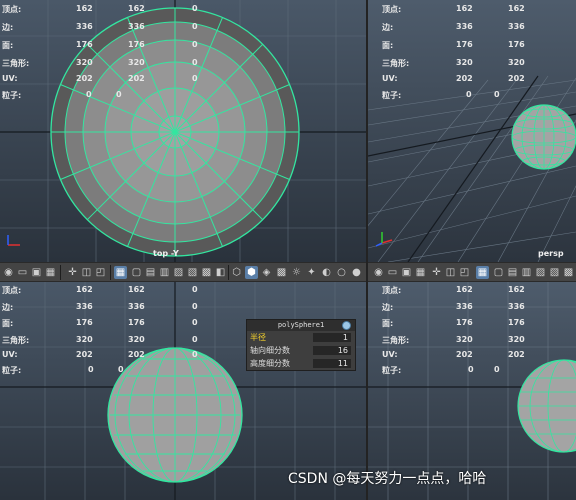  What do you see at coordinates (326, 272) in the screenshot?
I see `shadows-icon: ◐` at bounding box center [326, 272].